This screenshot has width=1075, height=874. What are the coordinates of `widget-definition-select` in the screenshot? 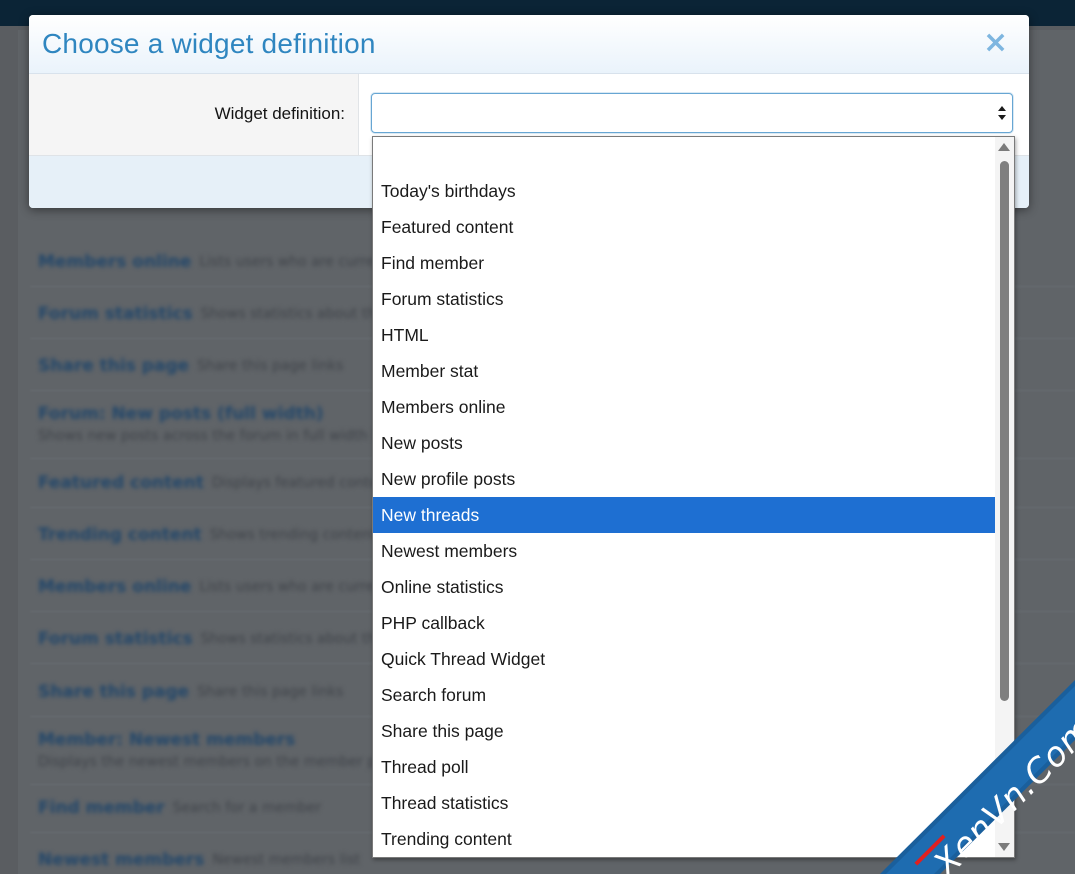 It's located at (692, 113).